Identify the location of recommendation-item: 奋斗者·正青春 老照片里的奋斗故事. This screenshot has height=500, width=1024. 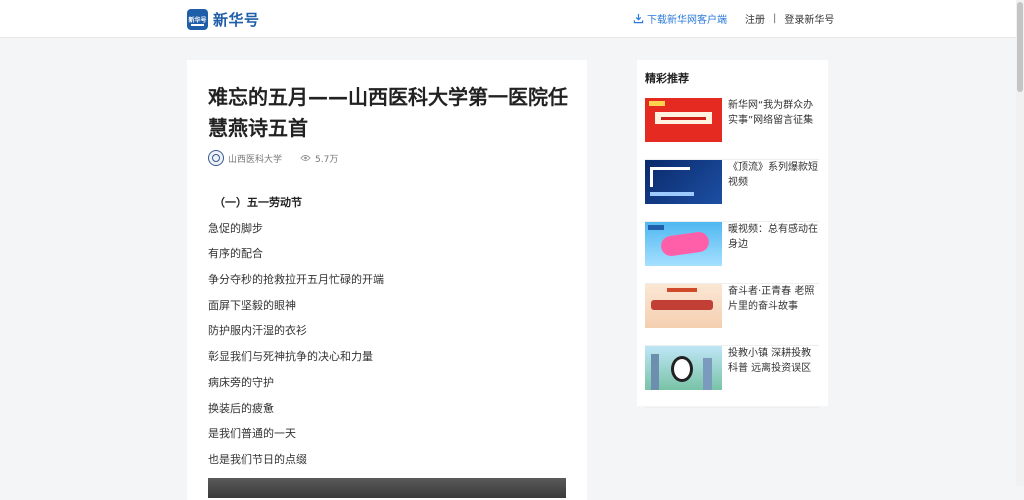
(732, 315).